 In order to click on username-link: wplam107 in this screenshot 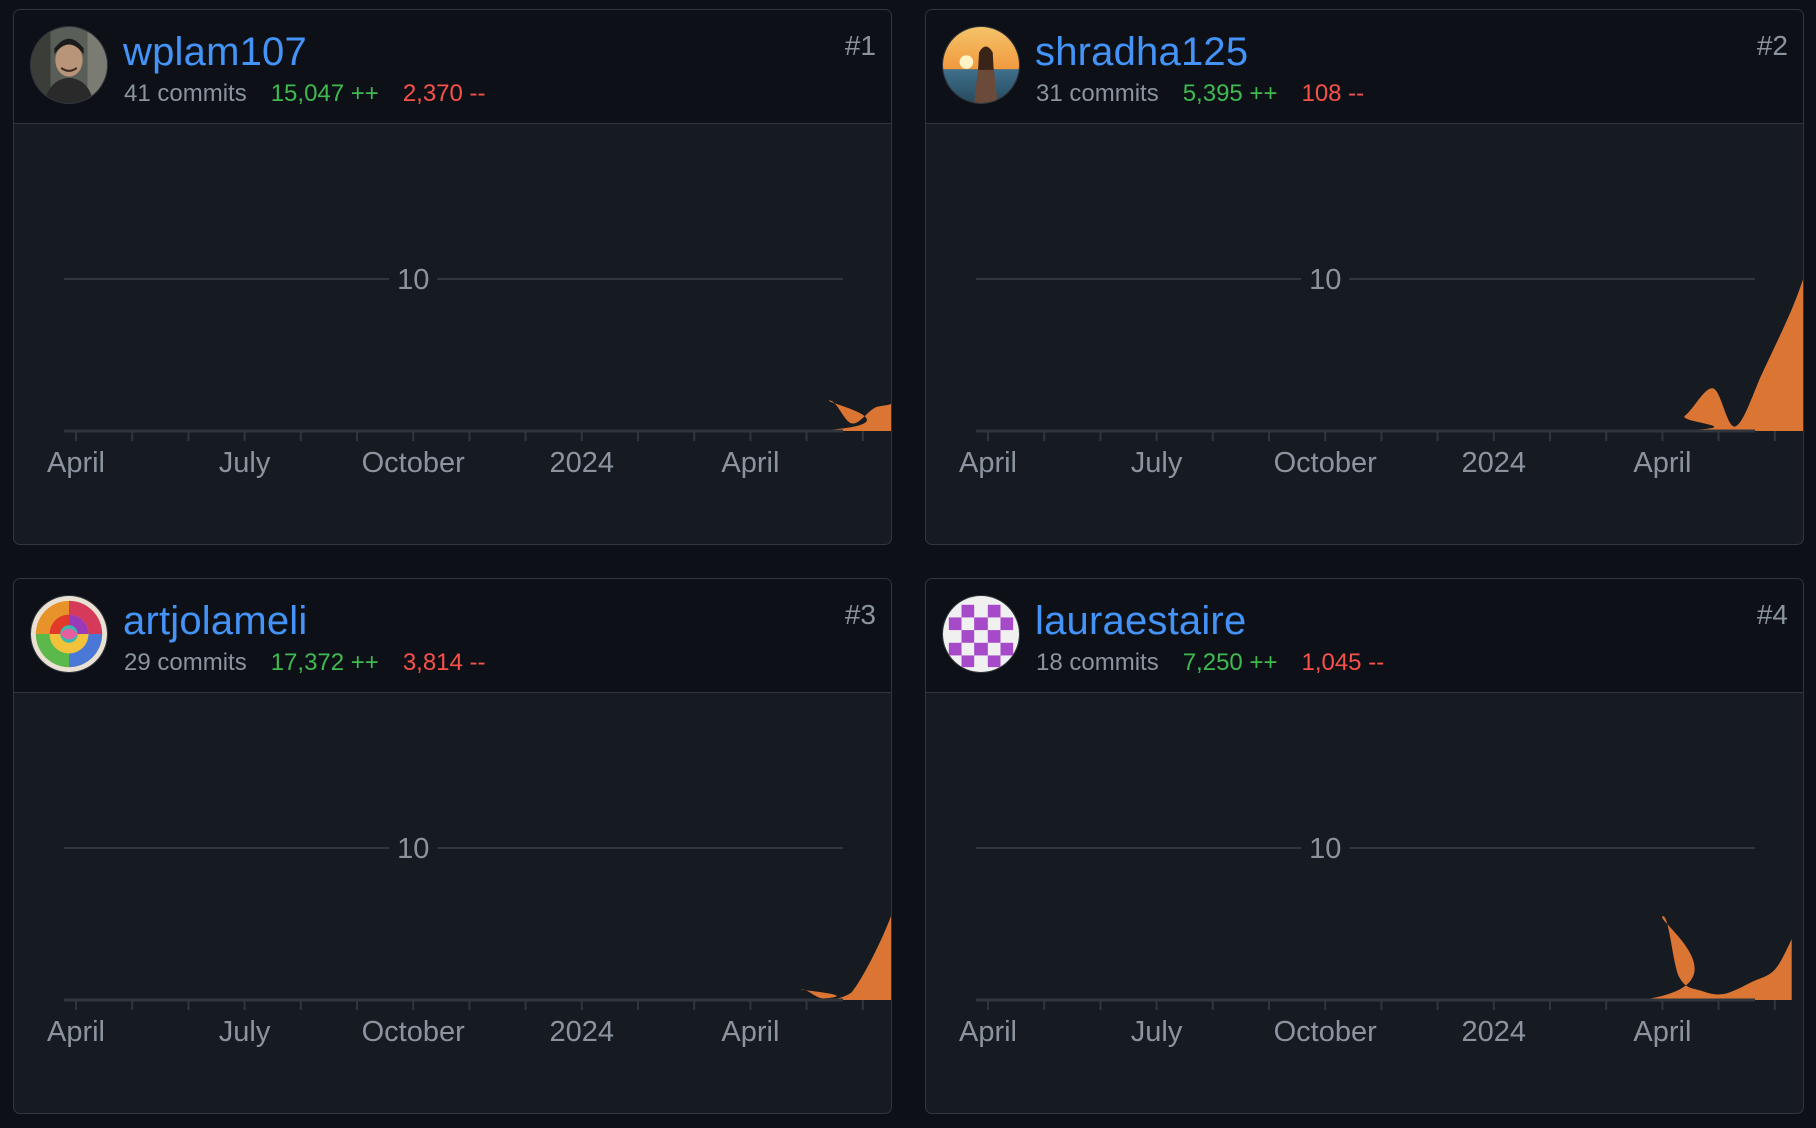, I will do `click(215, 52)`.